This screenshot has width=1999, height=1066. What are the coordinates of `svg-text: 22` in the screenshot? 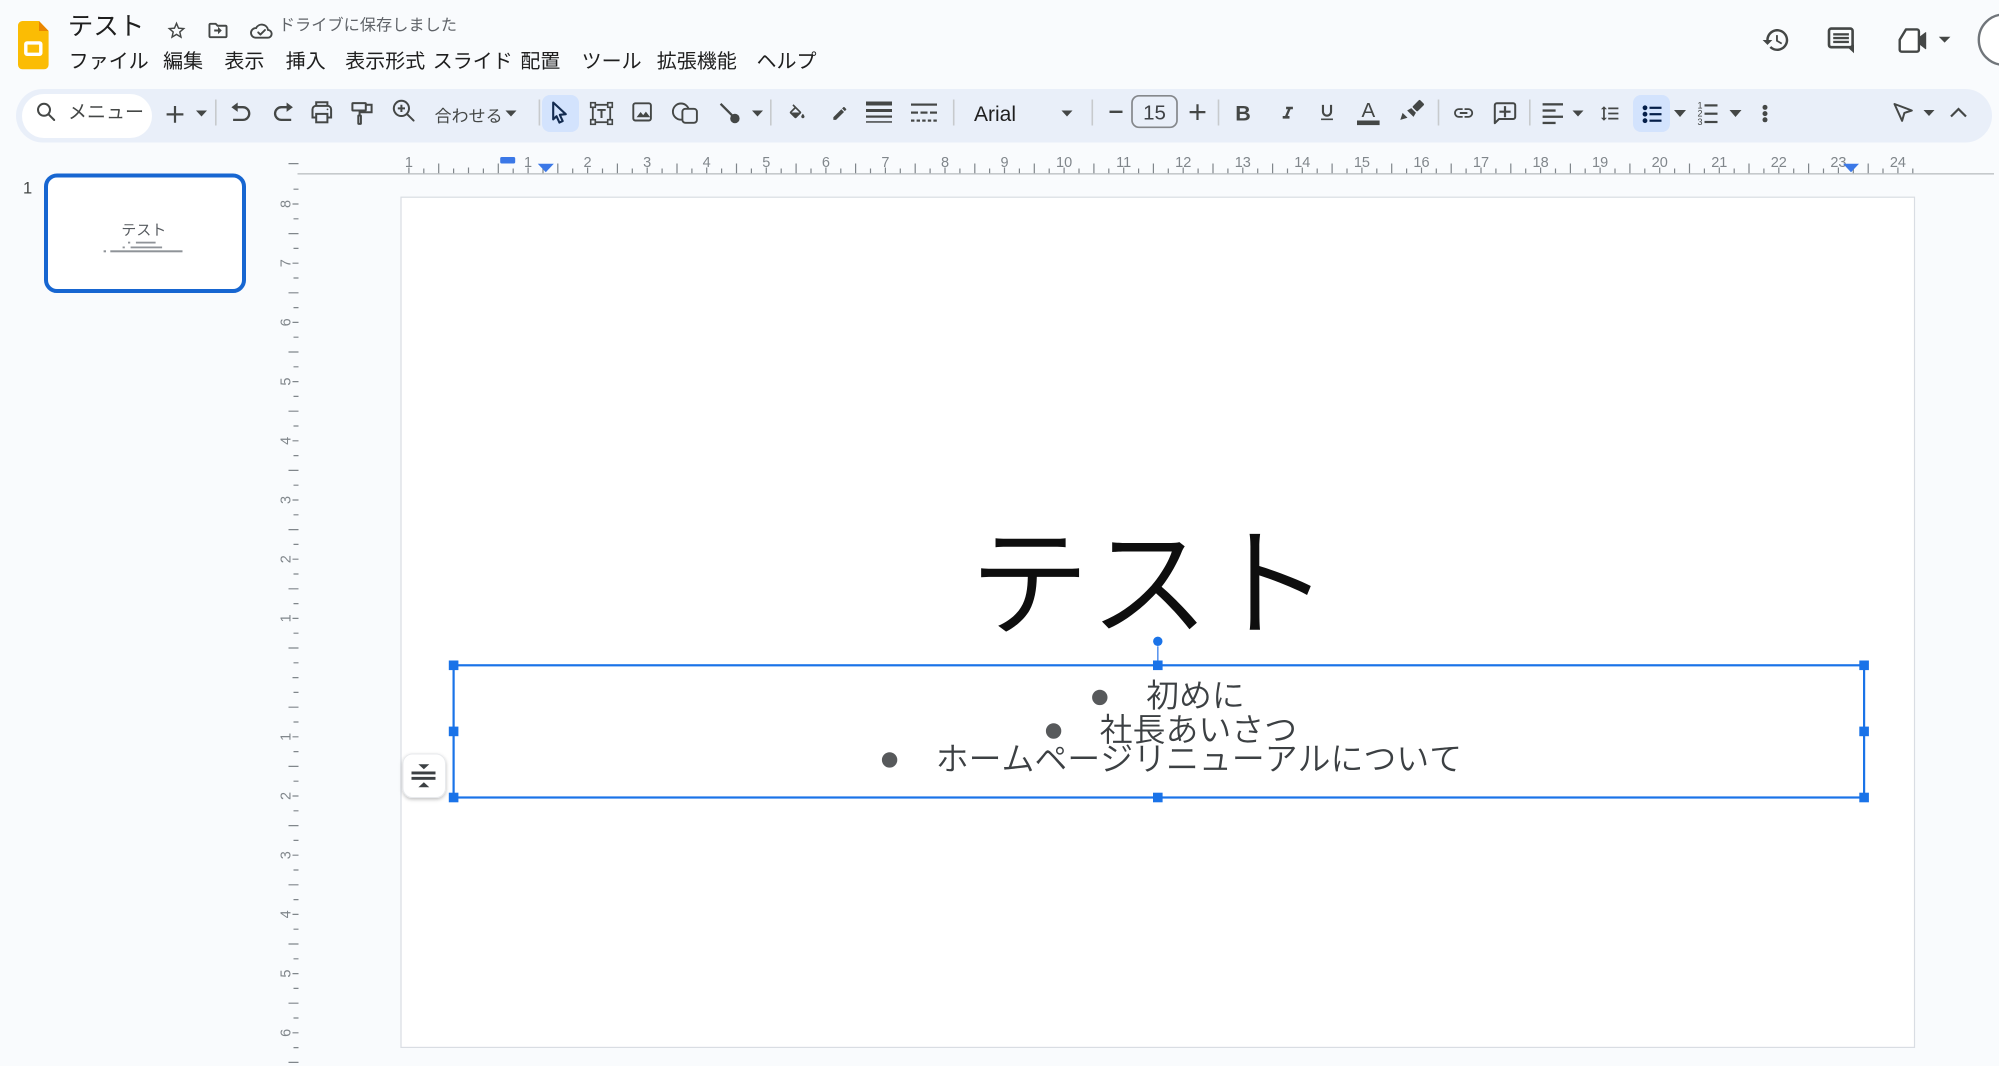 It's located at (1779, 163).